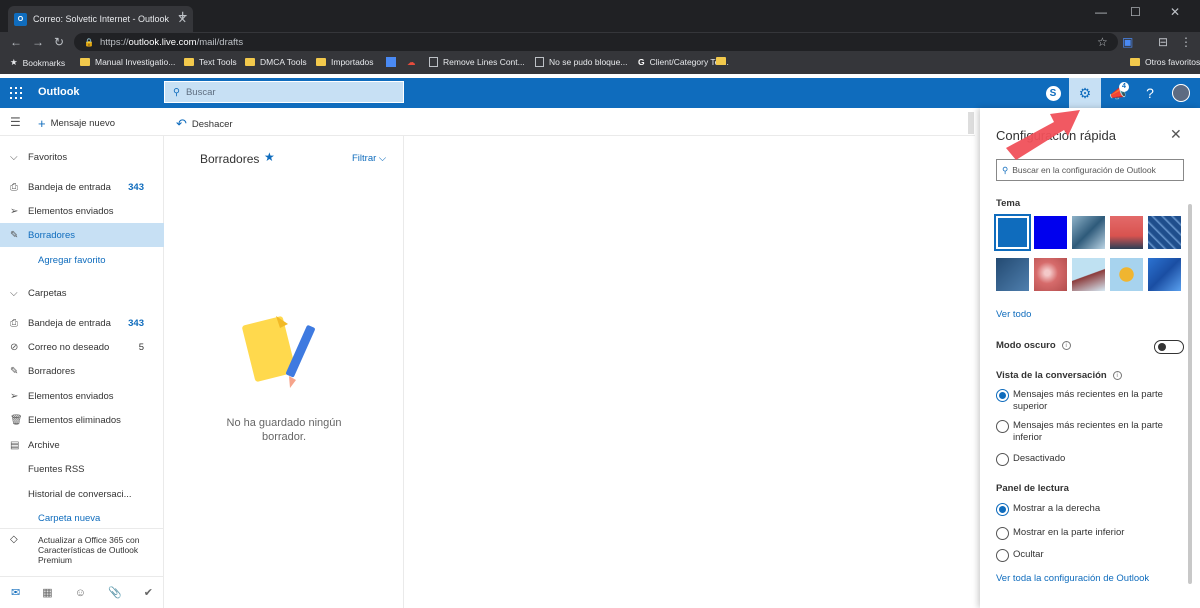  Describe the element at coordinates (204, 124) in the screenshot. I see `undo-button: ↶ Deshacer` at that location.